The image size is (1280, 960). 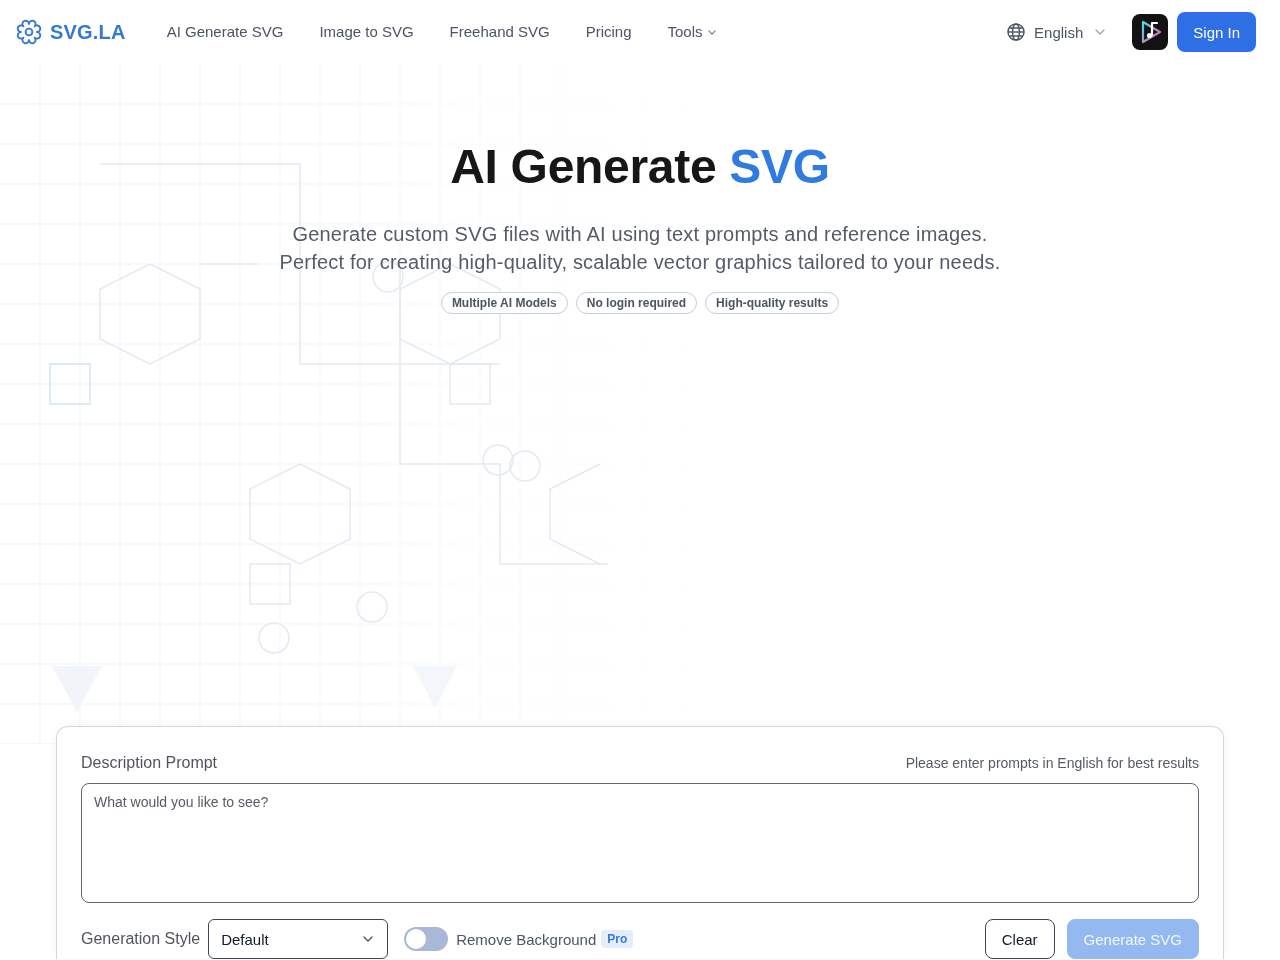 I want to click on pro-badge: Pro, so click(x=617, y=939).